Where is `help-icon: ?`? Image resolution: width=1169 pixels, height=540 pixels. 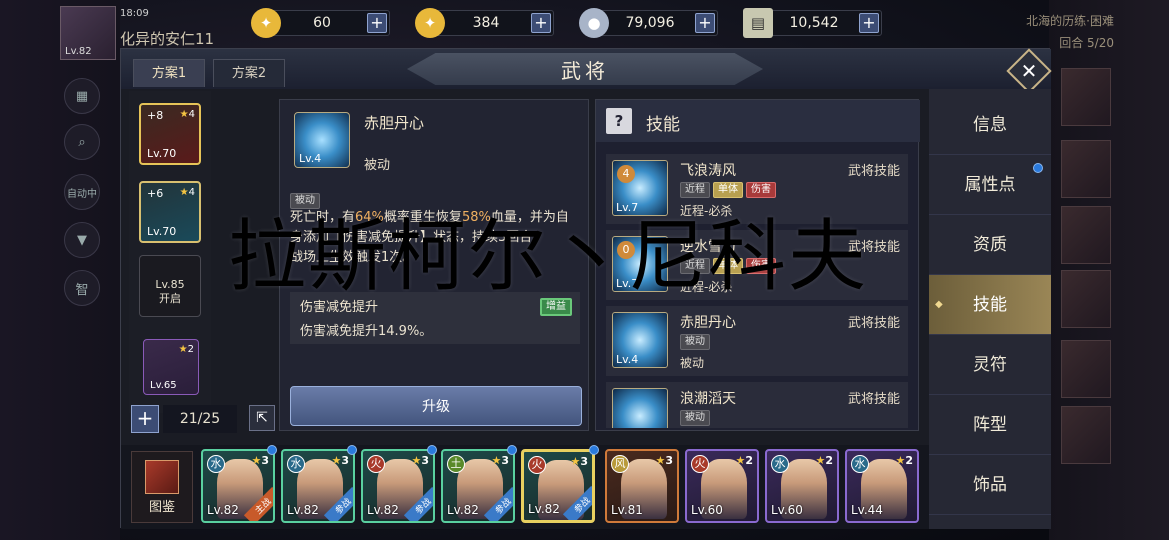
help-icon: ? is located at coordinates (619, 121).